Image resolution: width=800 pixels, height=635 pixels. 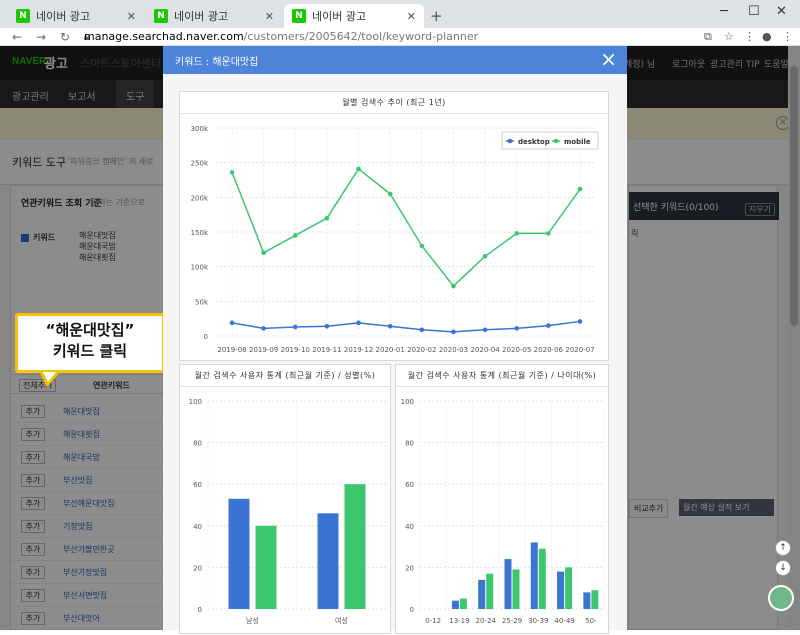 What do you see at coordinates (65, 37) in the screenshot?
I see `reload-icon: ↻` at bounding box center [65, 37].